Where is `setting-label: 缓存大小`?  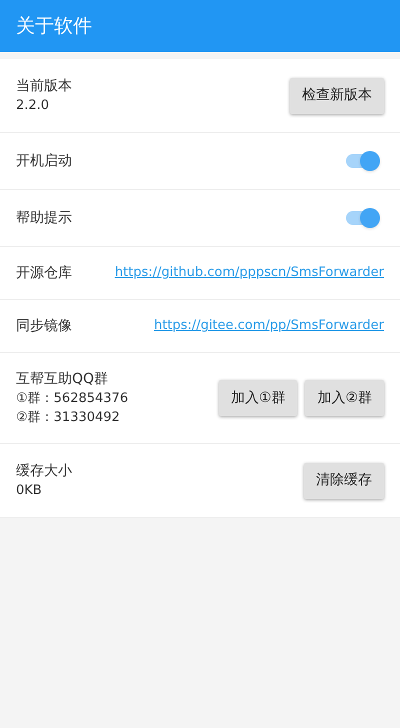 setting-label: 缓存大小 is located at coordinates (44, 471).